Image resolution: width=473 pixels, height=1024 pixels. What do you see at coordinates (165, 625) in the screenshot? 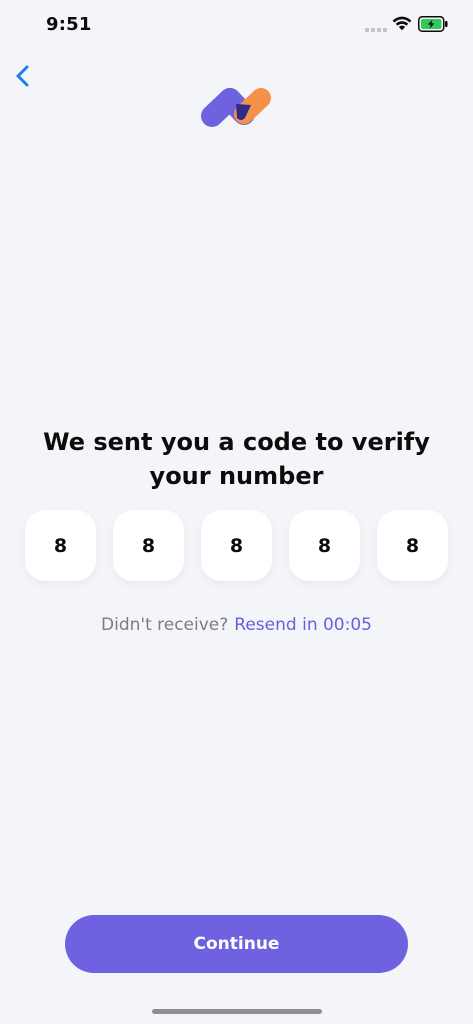
I see `resend-prompt: Didn't receive?` at bounding box center [165, 625].